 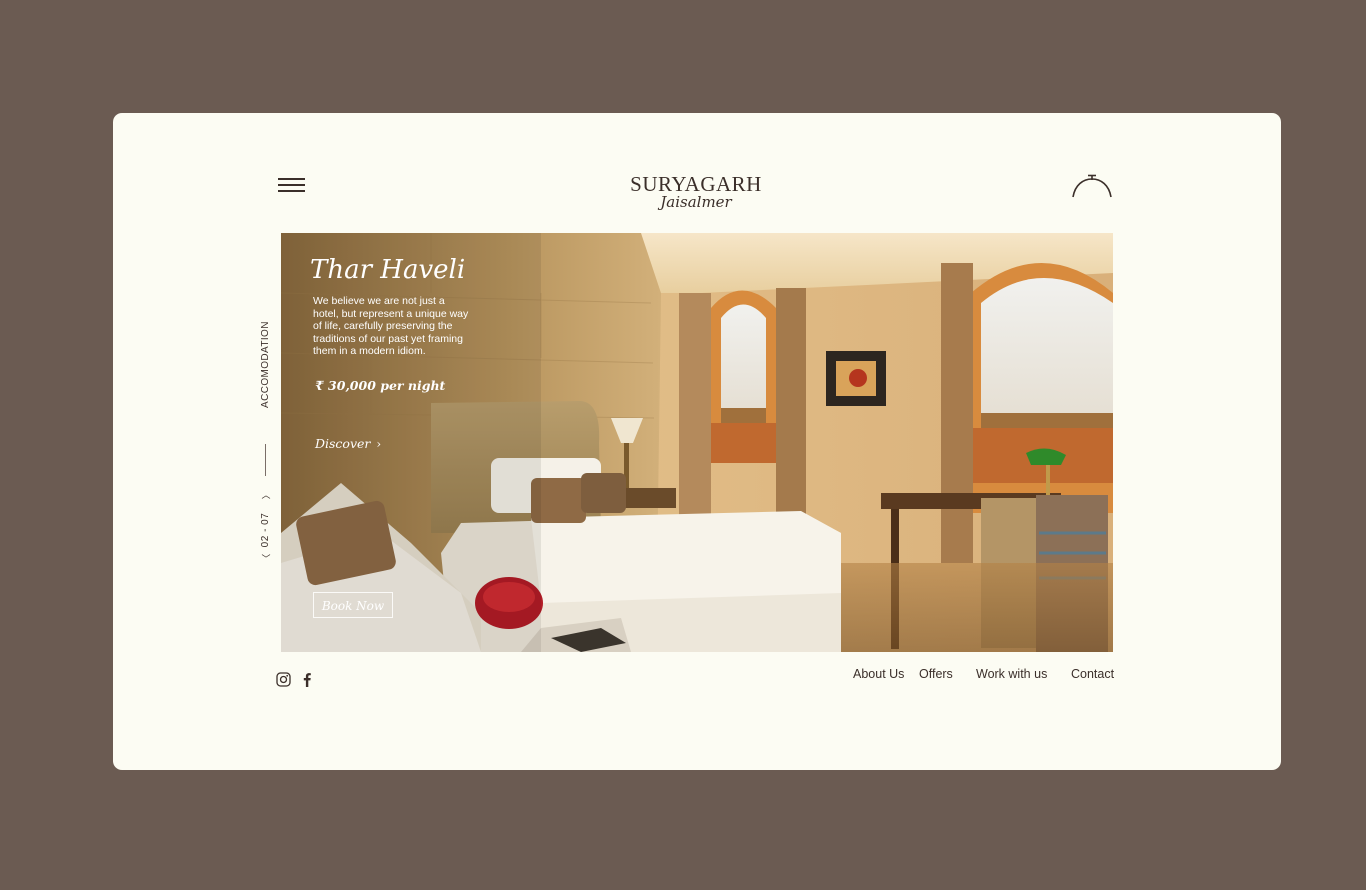 I want to click on footer-link-contact: Contact, so click(x=1092, y=674).